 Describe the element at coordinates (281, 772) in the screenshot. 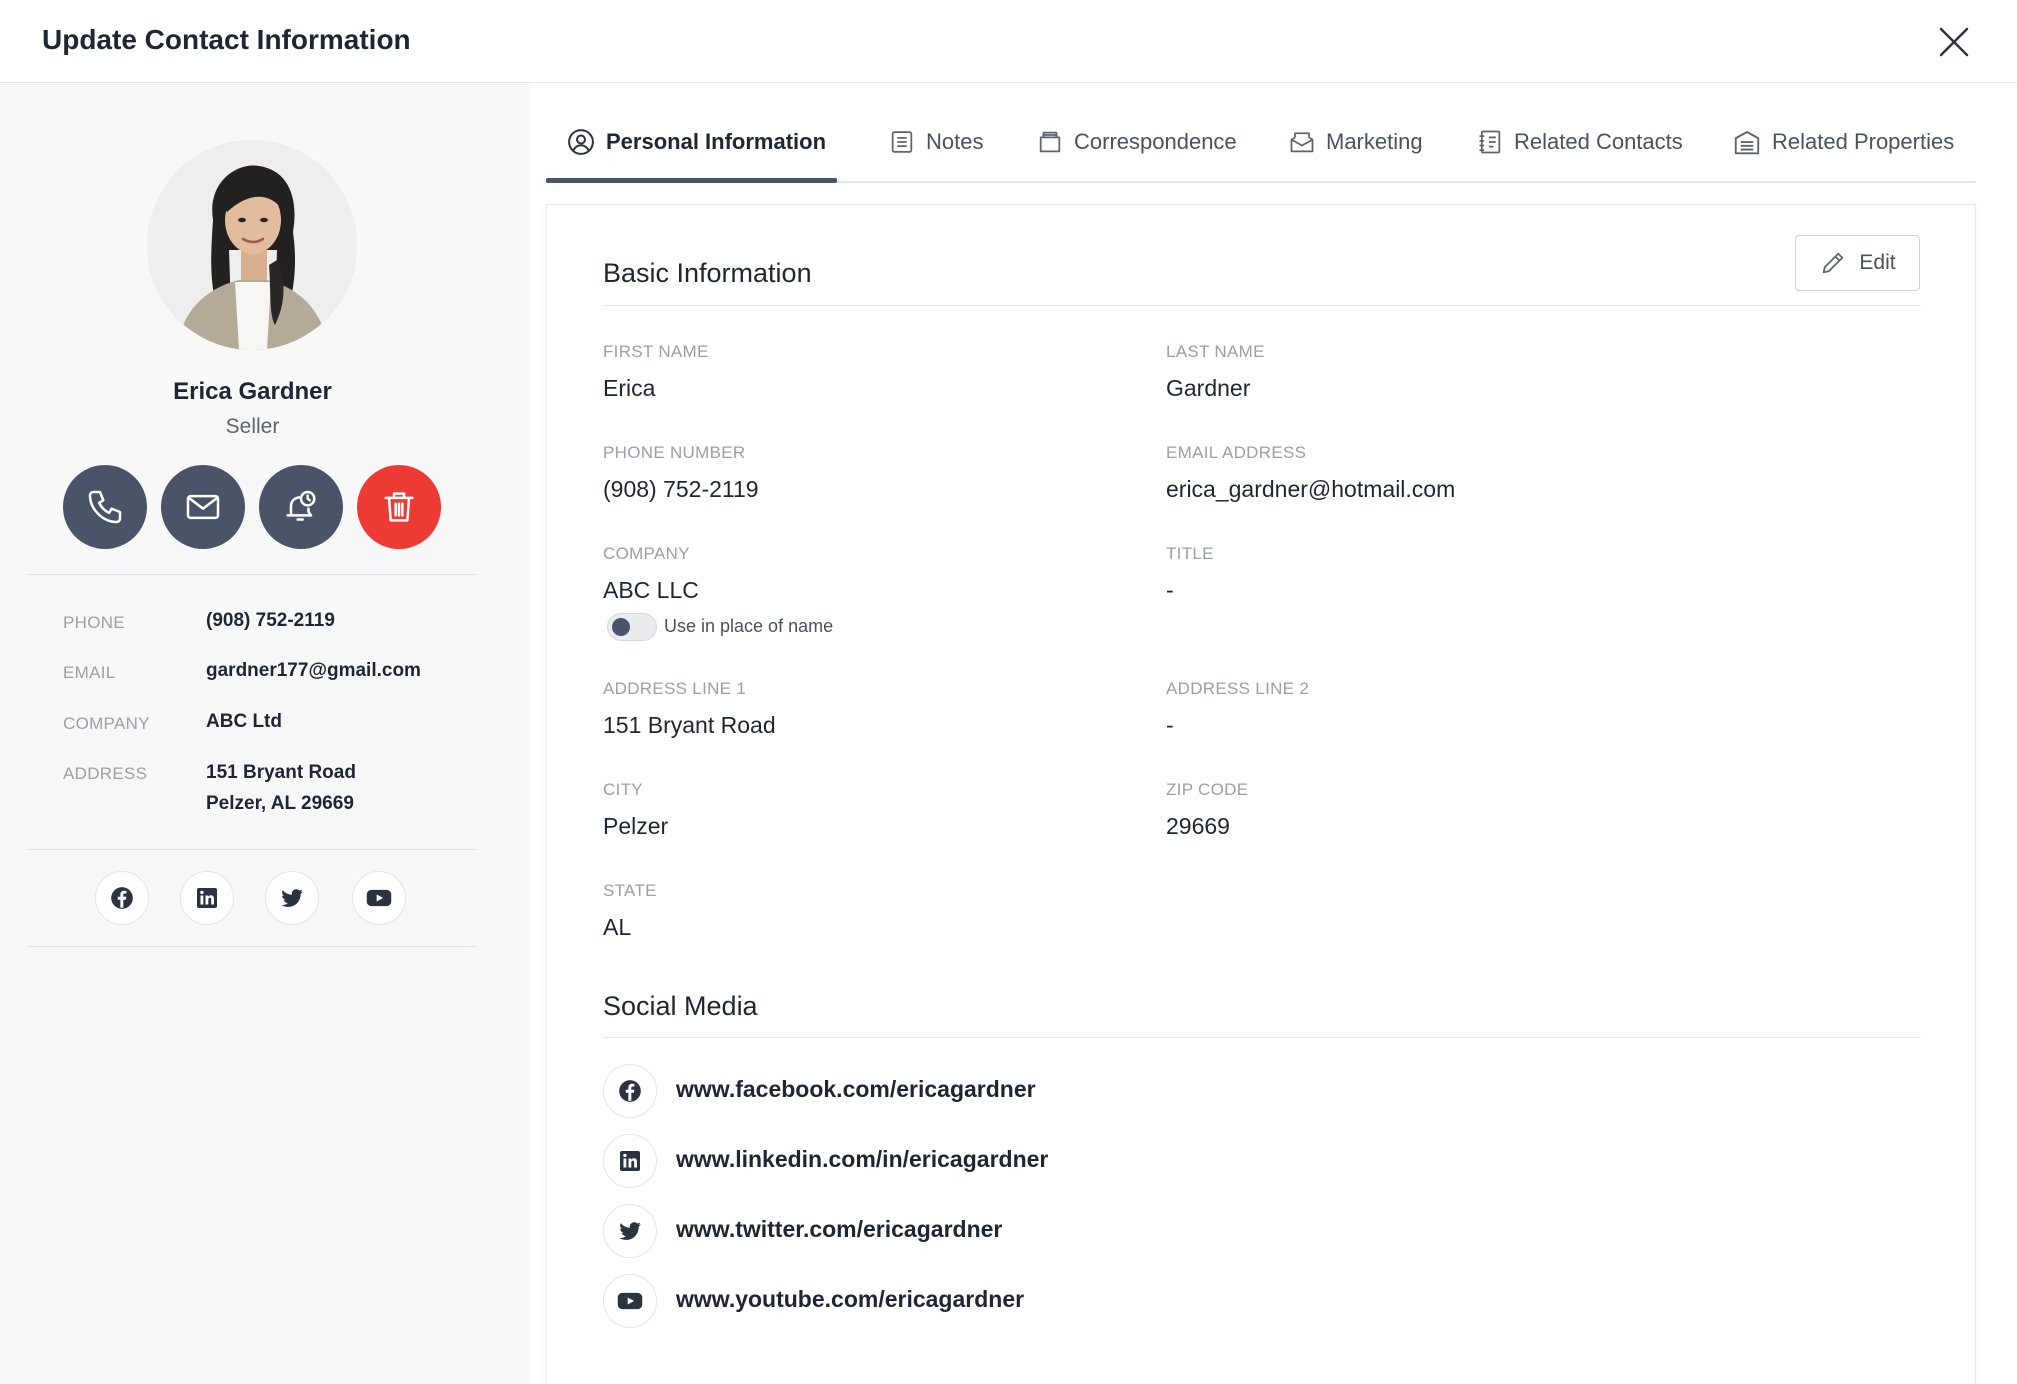

I see `address-value: 151 Bryant Road` at that location.